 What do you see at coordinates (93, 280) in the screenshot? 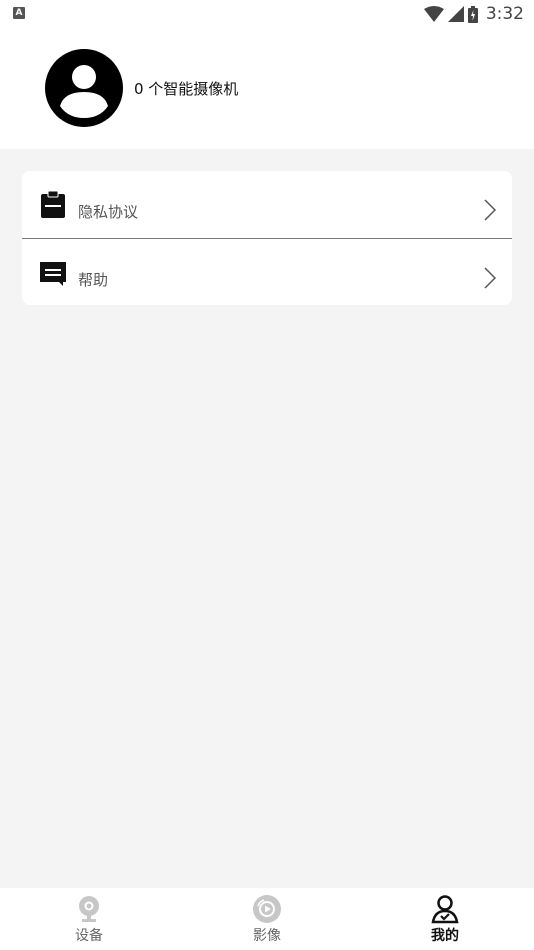
I see `menu-item-label: 帮助` at bounding box center [93, 280].